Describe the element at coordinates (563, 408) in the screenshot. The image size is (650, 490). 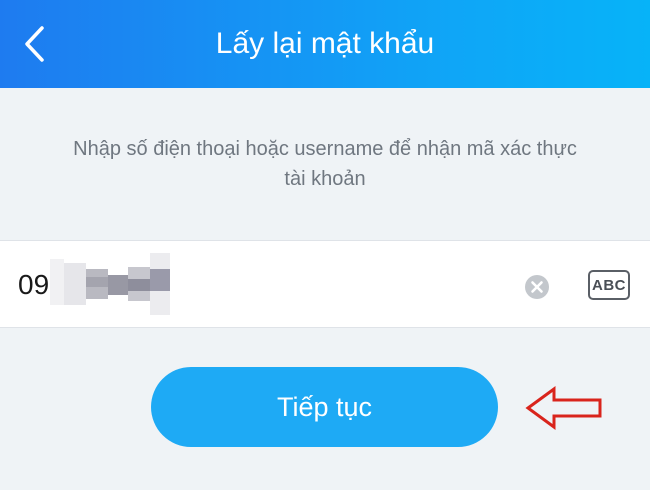
I see `red-arrow-annotation-icon` at that location.